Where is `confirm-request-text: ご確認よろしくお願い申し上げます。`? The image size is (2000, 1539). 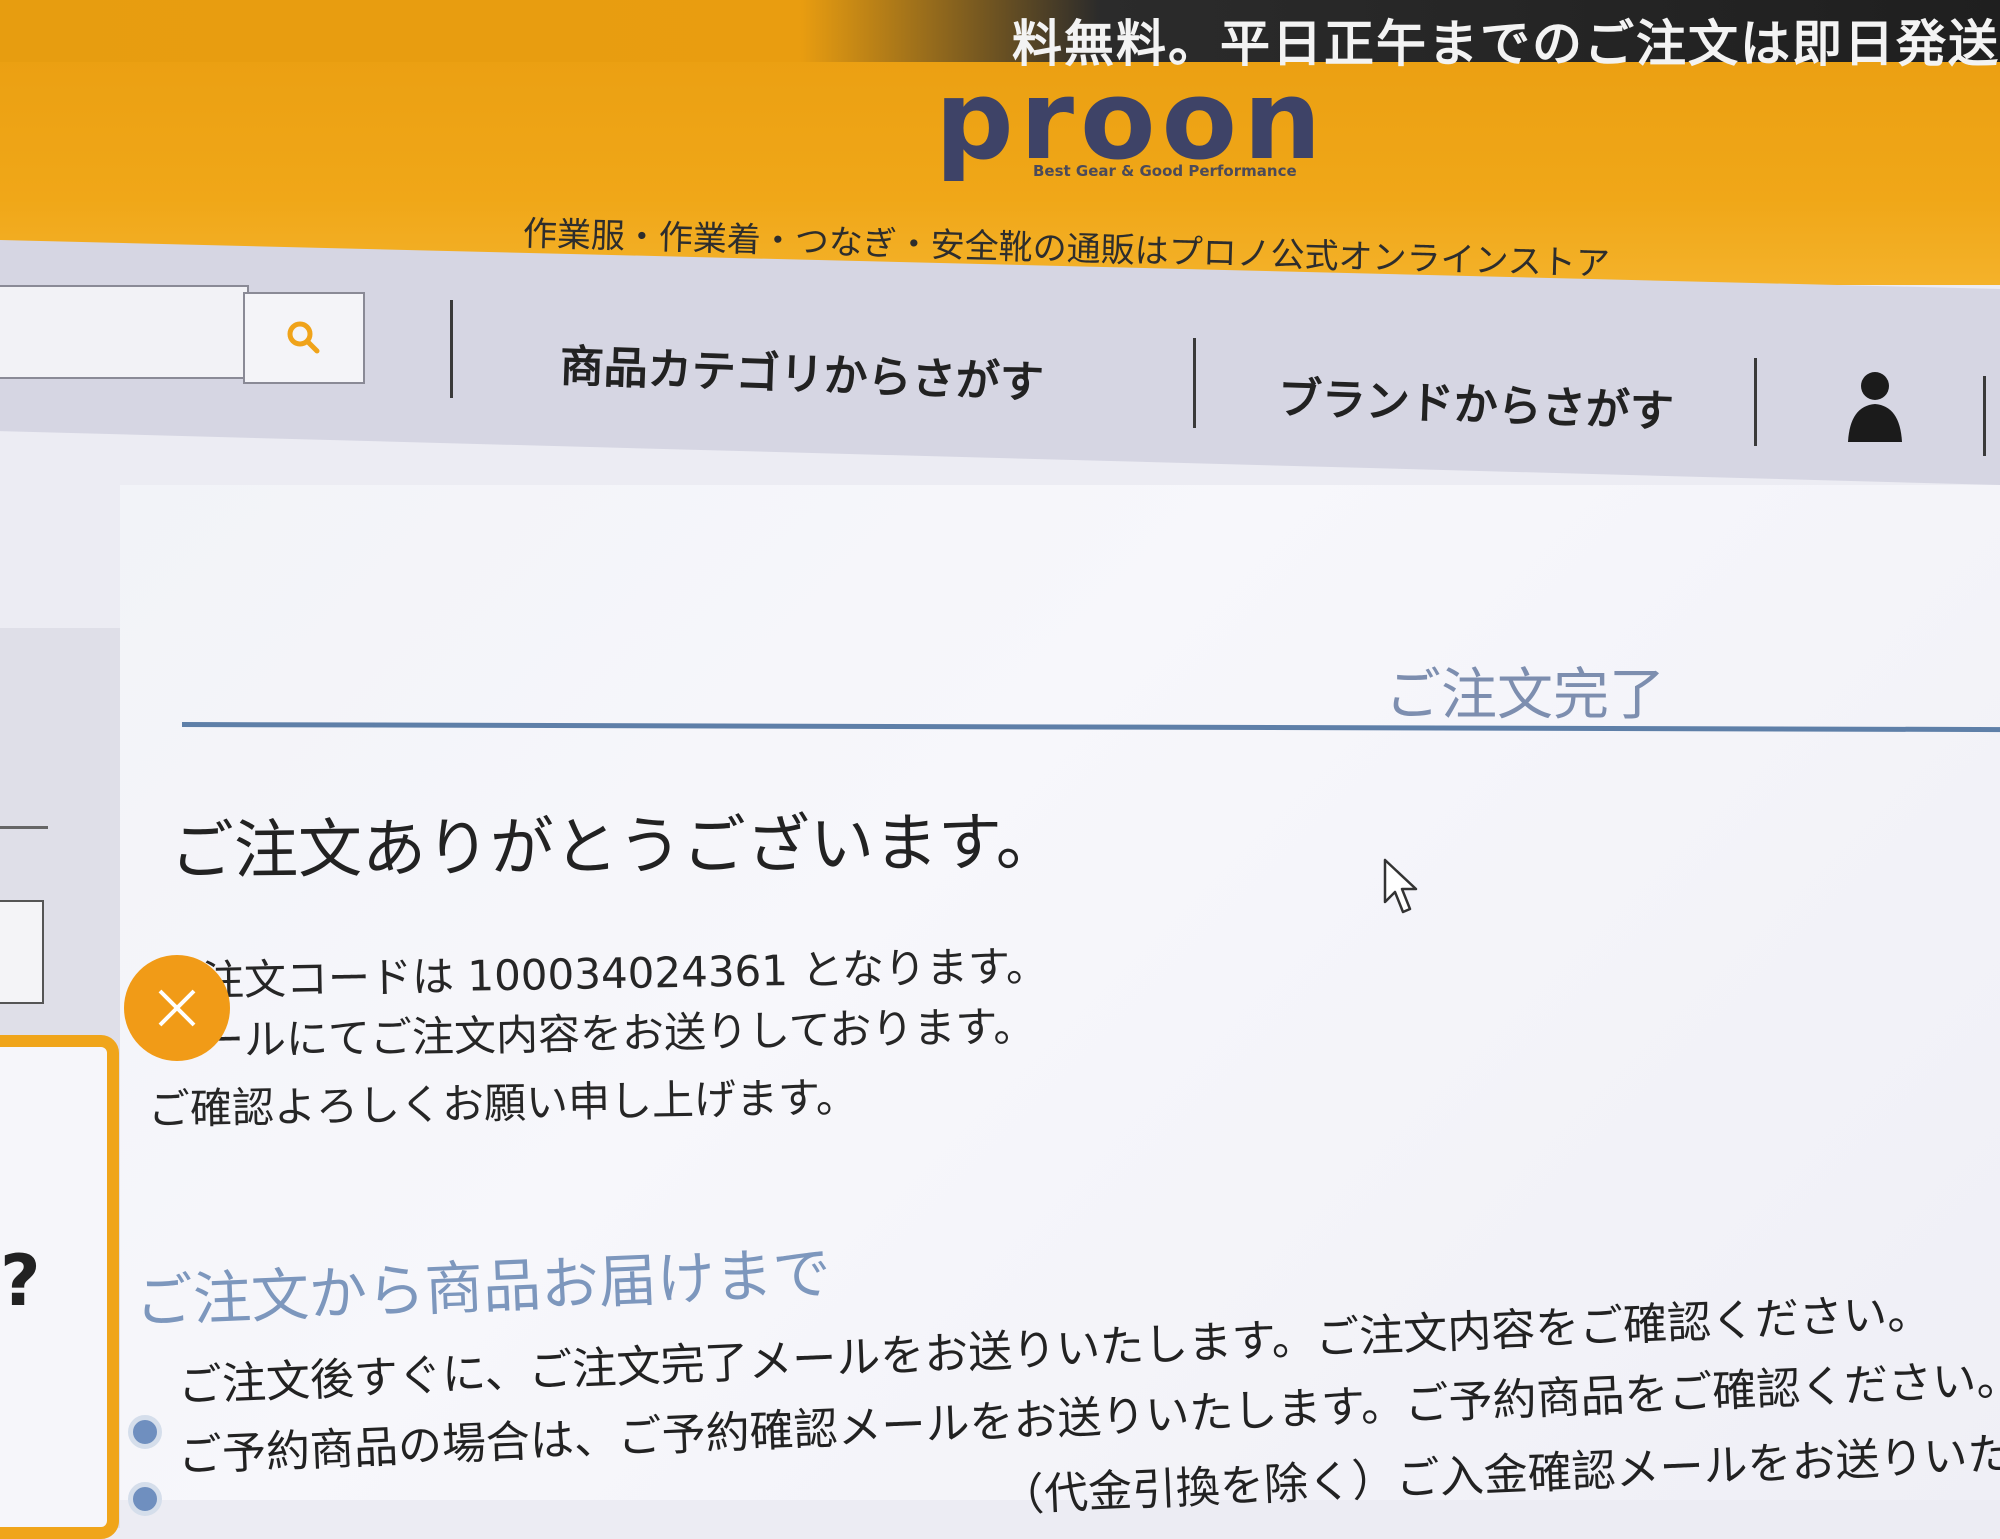 confirm-request-text: ご確認よろしくお願い申し上げます。 is located at coordinates (503, 1103).